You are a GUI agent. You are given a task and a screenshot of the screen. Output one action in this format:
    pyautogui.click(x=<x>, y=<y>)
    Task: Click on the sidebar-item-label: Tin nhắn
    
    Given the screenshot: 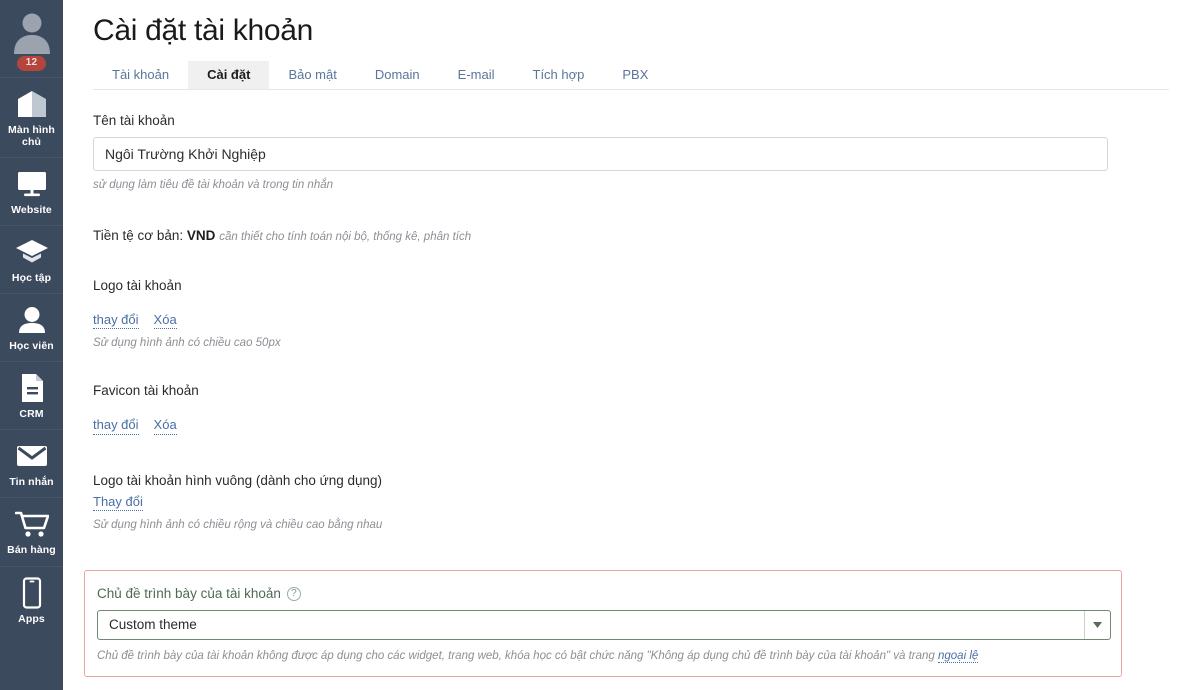 What is the action you would take?
    pyautogui.click(x=31, y=482)
    